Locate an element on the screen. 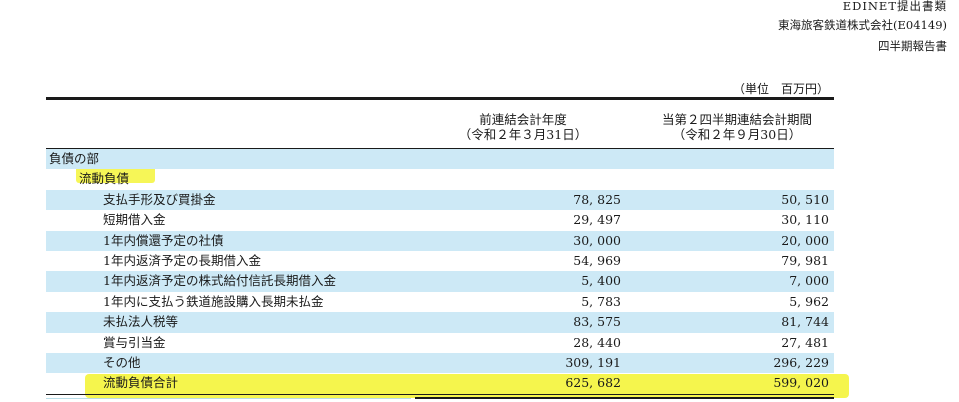  document-type: 四半期報告書 is located at coordinates (912, 46).